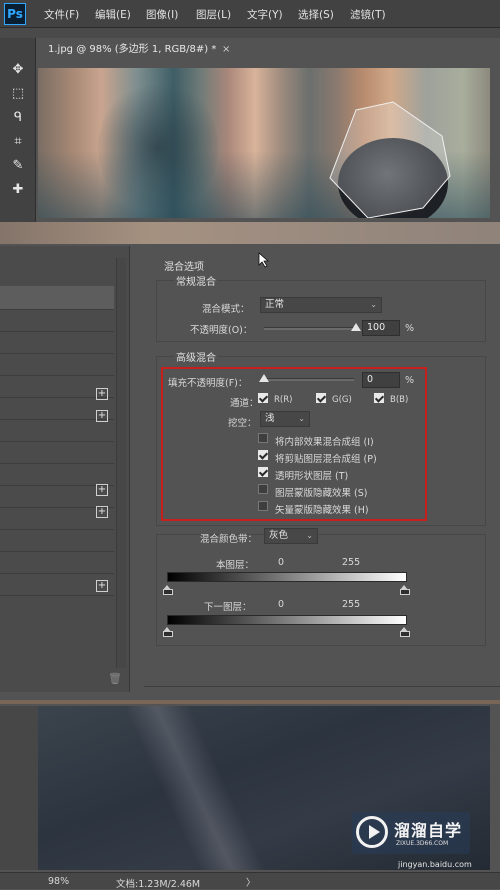  What do you see at coordinates (184, 267) in the screenshot?
I see `dialog-title: 混合选项` at bounding box center [184, 267].